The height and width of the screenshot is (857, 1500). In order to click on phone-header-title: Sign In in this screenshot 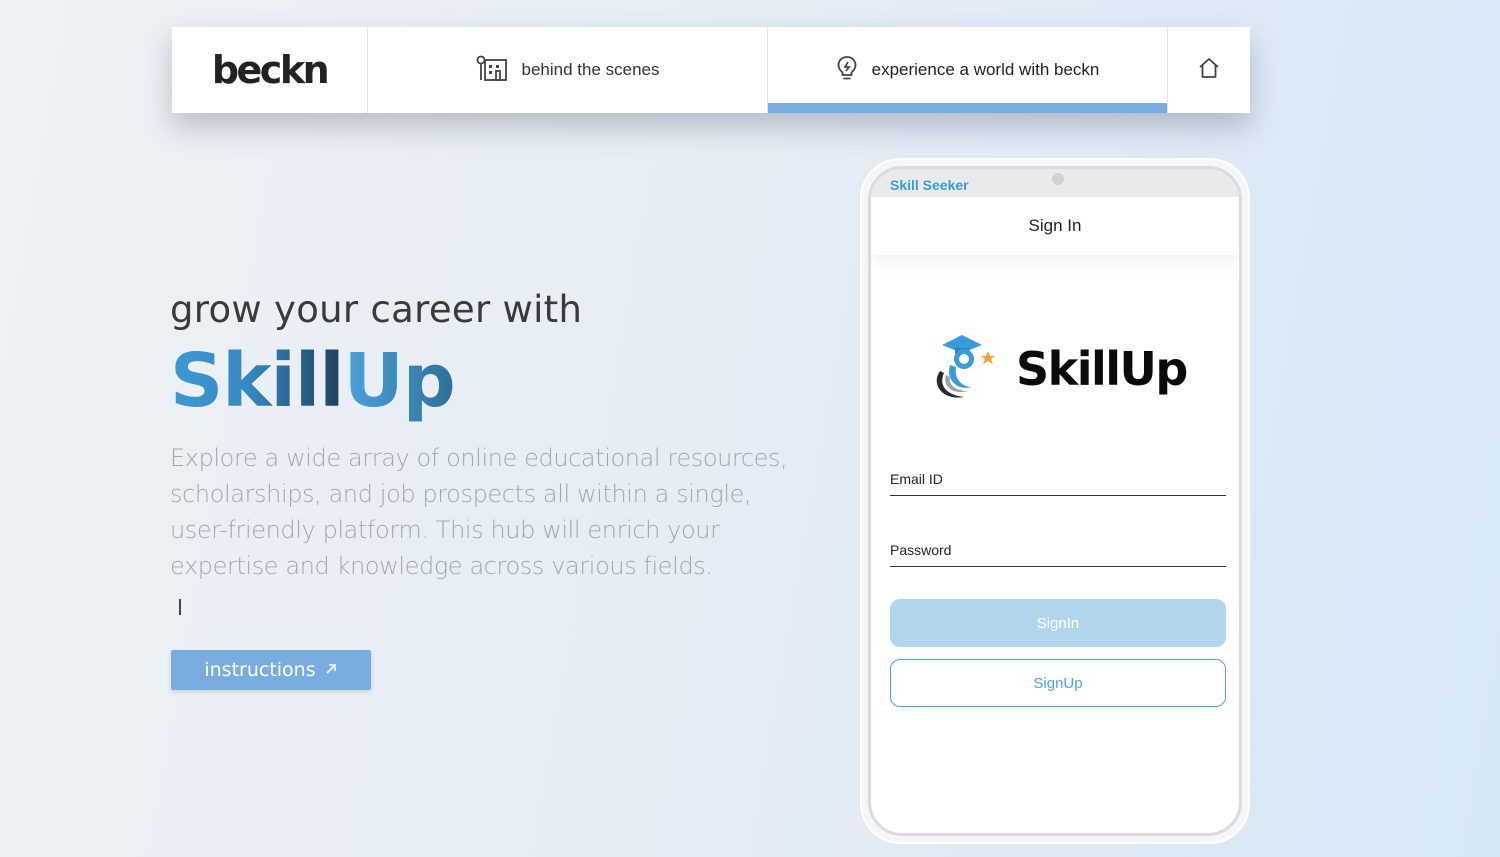, I will do `click(1055, 225)`.